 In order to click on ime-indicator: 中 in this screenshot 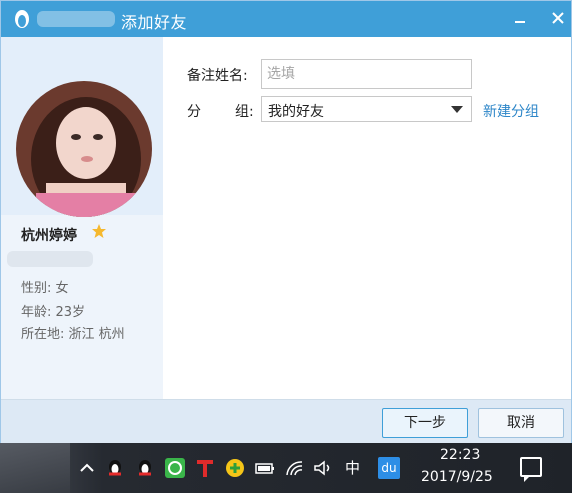, I will do `click(352, 467)`.